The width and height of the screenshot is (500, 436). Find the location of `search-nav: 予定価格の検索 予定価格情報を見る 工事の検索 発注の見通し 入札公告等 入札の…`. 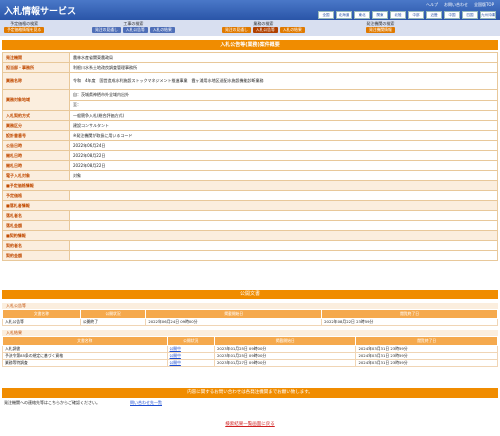

search-nav: 予定価格の検索 予定価格情報を見る 工事の検索 発注の見通し 入札公告等 入札の… is located at coordinates (250, 28).